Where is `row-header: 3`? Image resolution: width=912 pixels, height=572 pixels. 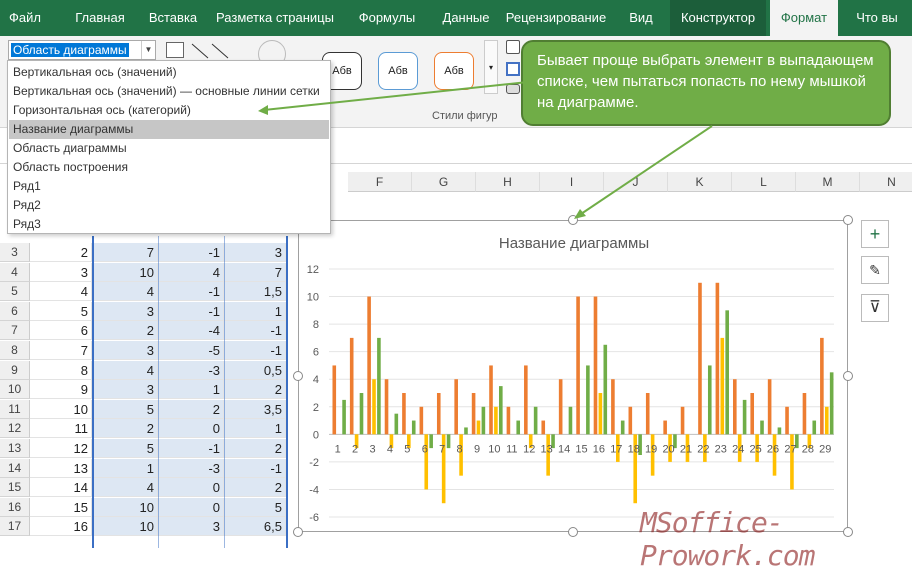
row-header: 3 is located at coordinates (15, 252).